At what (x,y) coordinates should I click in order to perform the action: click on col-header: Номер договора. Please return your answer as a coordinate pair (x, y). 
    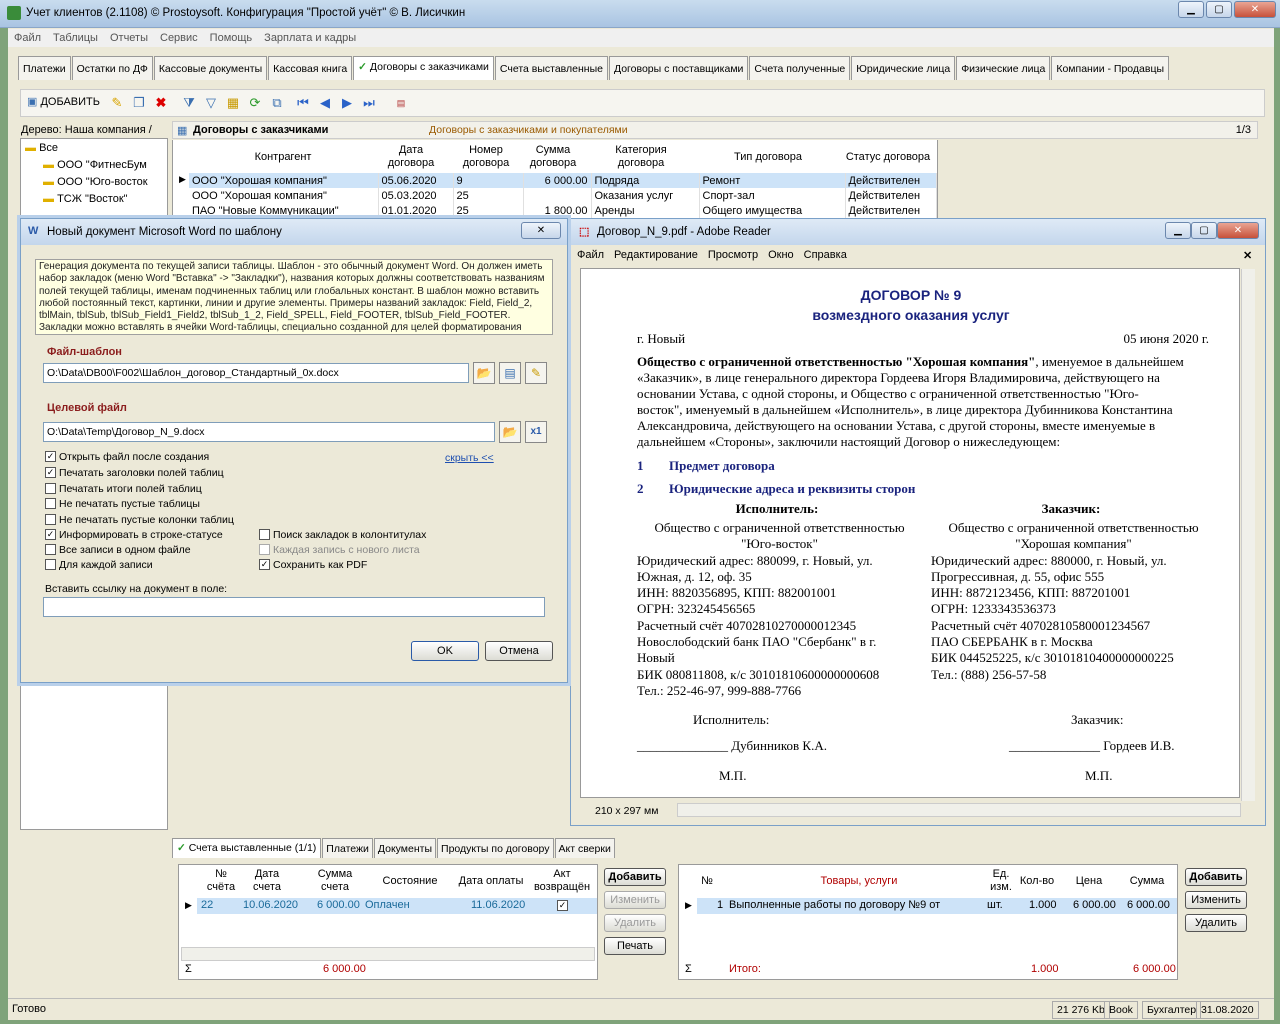
    Looking at the image, I should click on (486, 157).